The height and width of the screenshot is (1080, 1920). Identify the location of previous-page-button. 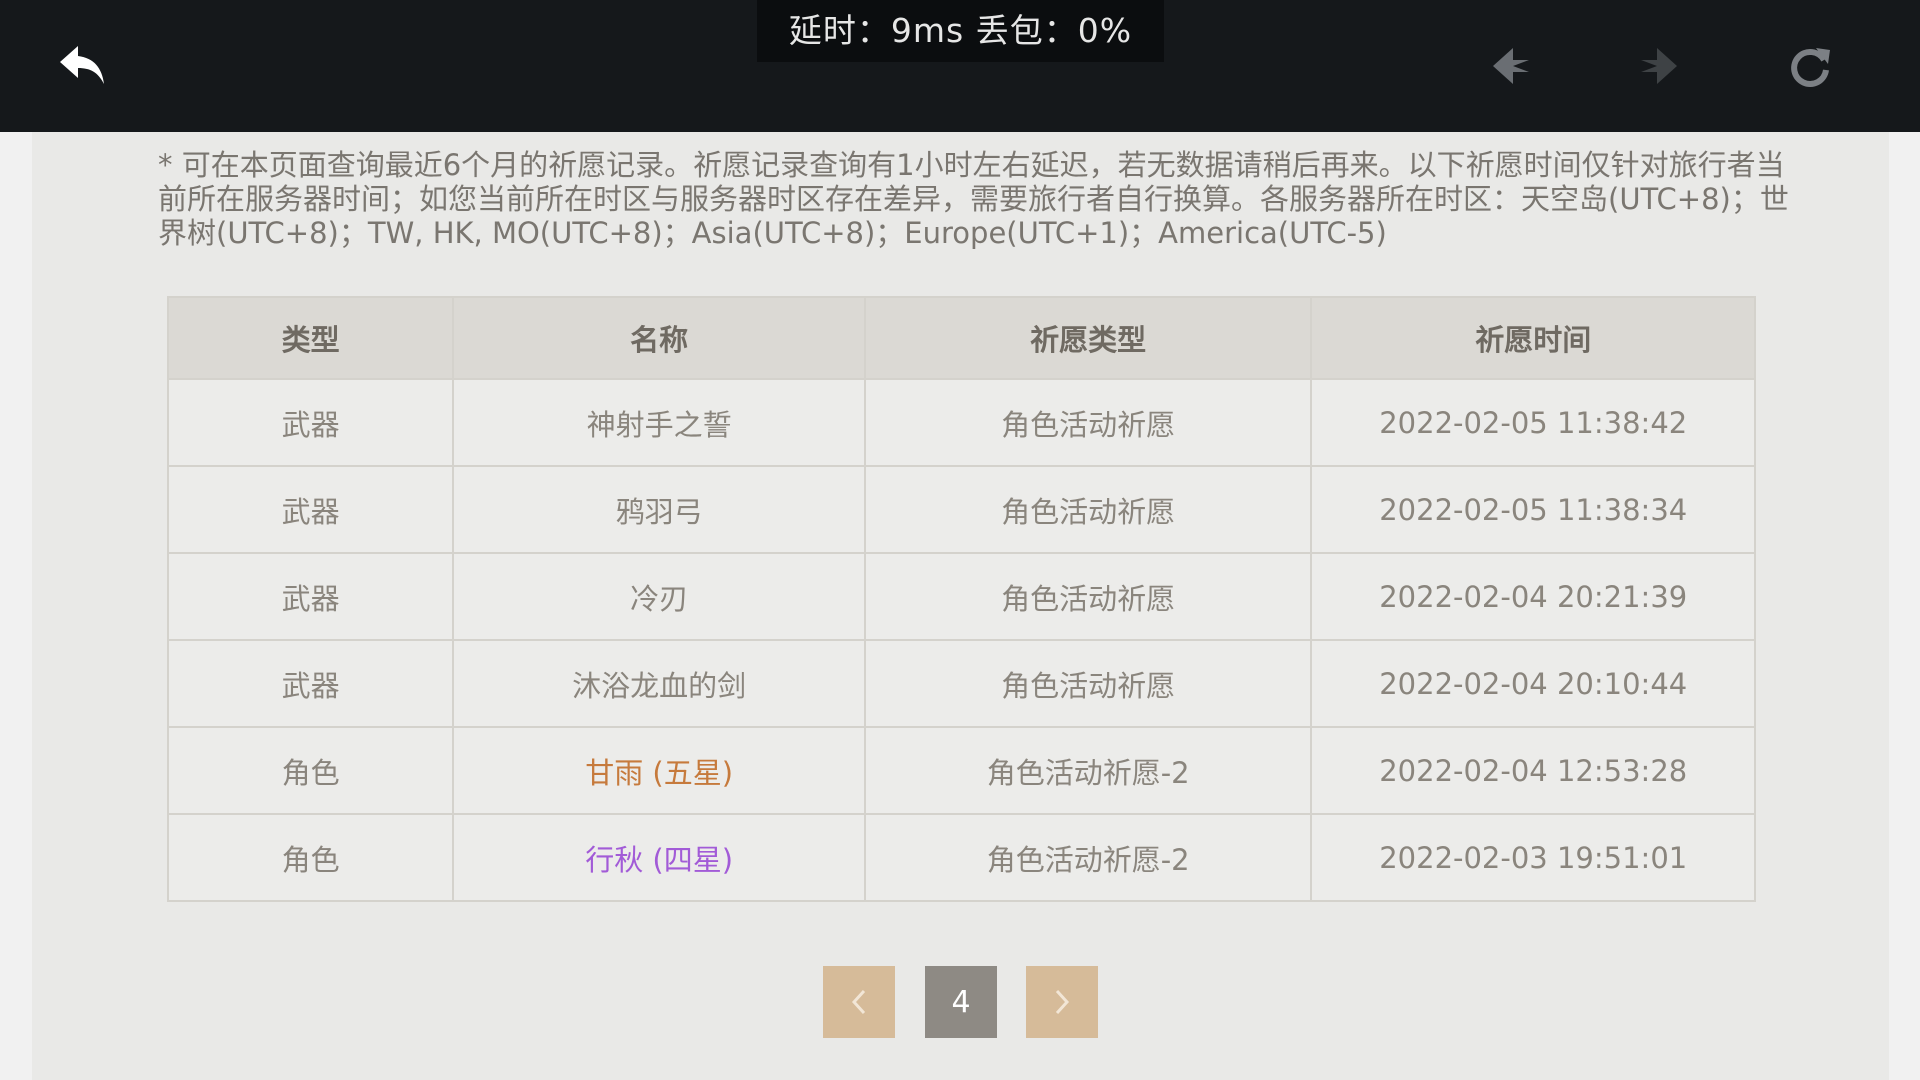
(859, 1002).